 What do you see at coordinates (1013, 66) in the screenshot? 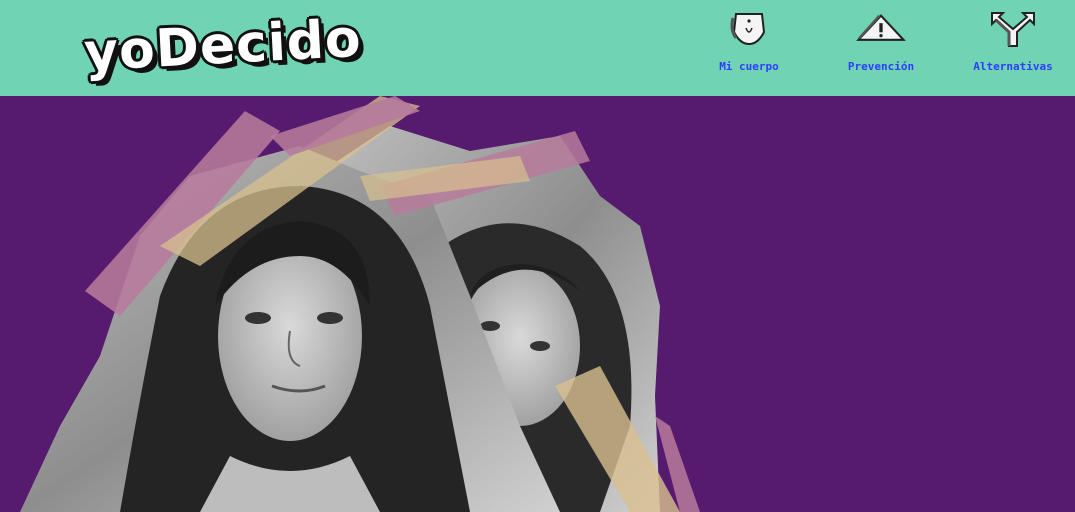
I see `nav-label-alternativas: Alternativas` at bounding box center [1013, 66].